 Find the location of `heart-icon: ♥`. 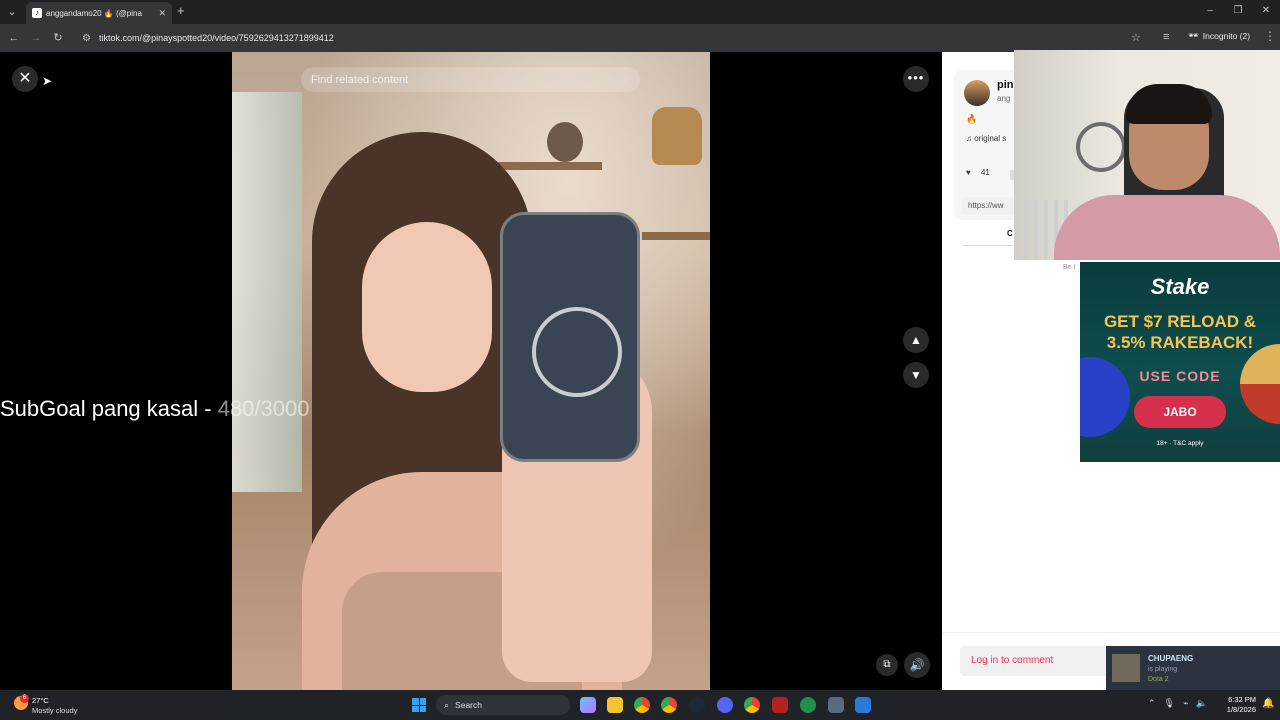

heart-icon: ♥ is located at coordinates (968, 172).